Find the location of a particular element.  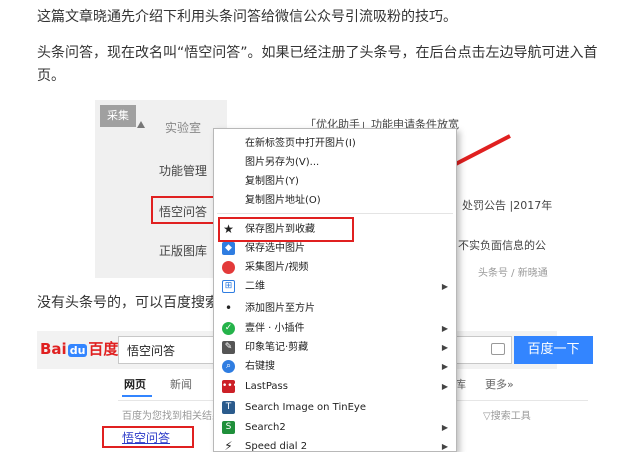

filter-icon: ▽ is located at coordinates (487, 416).